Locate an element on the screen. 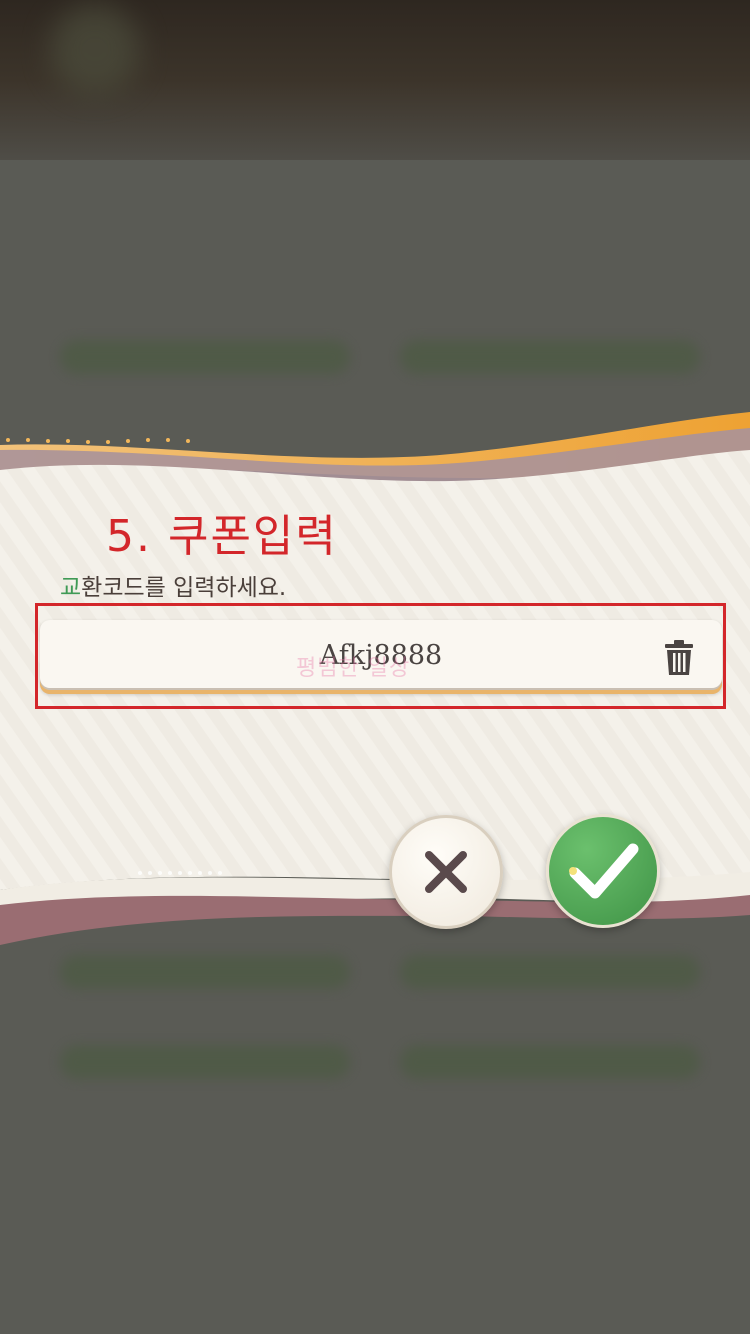  confirm-button is located at coordinates (603, 871).